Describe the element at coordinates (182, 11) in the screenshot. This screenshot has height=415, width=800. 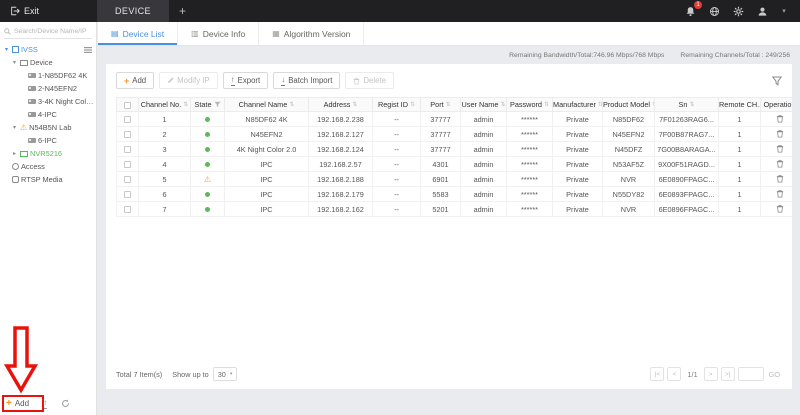
I see `new-tab-button: +` at that location.